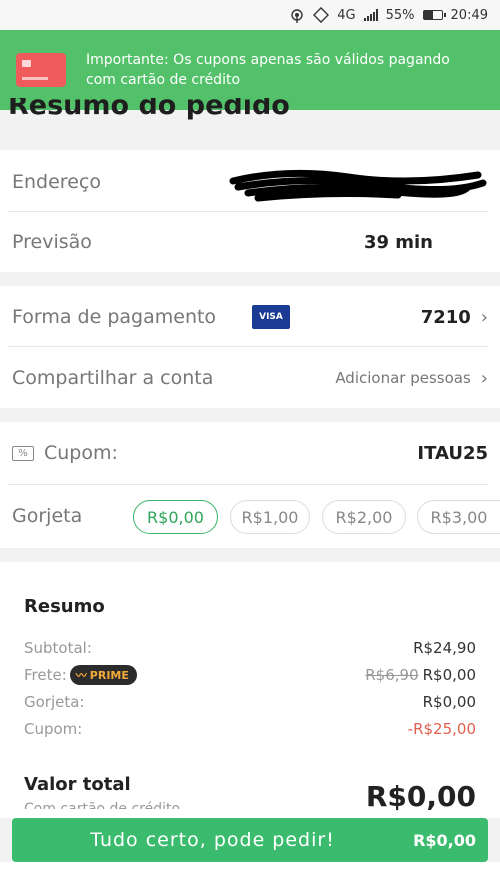 The width and height of the screenshot is (500, 889). Describe the element at coordinates (56, 182) in the screenshot. I see `address-label: Endereço` at that location.